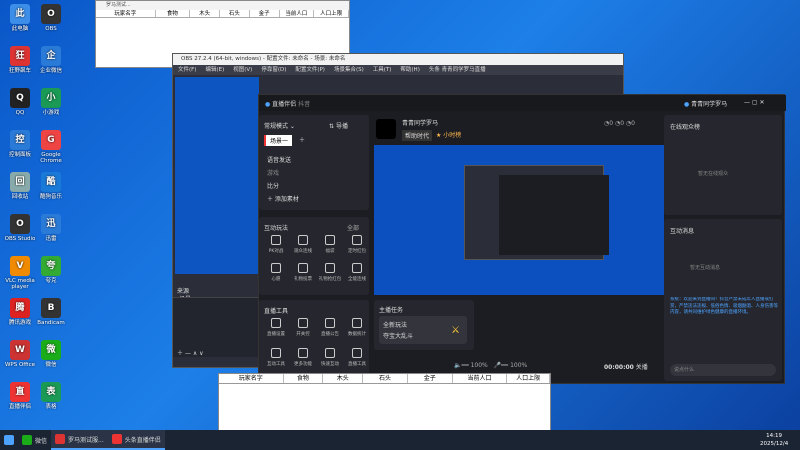  I want to click on obs-menu-item: 工具(T), so click(382, 70).